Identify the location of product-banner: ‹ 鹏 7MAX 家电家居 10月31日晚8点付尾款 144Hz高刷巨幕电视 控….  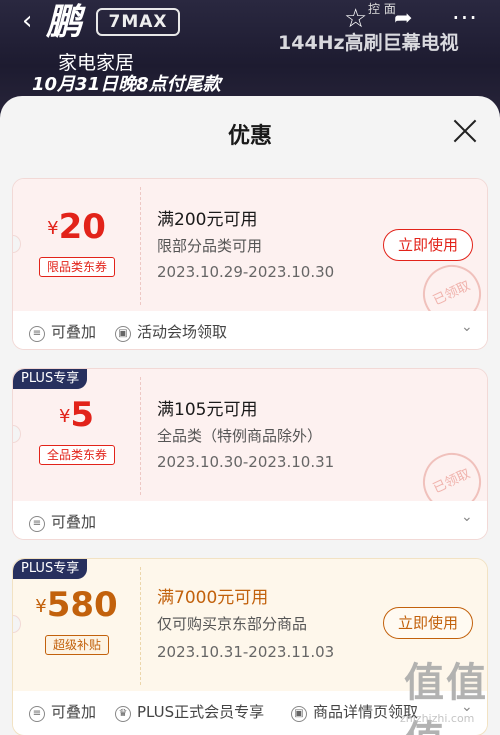
(250, 55).